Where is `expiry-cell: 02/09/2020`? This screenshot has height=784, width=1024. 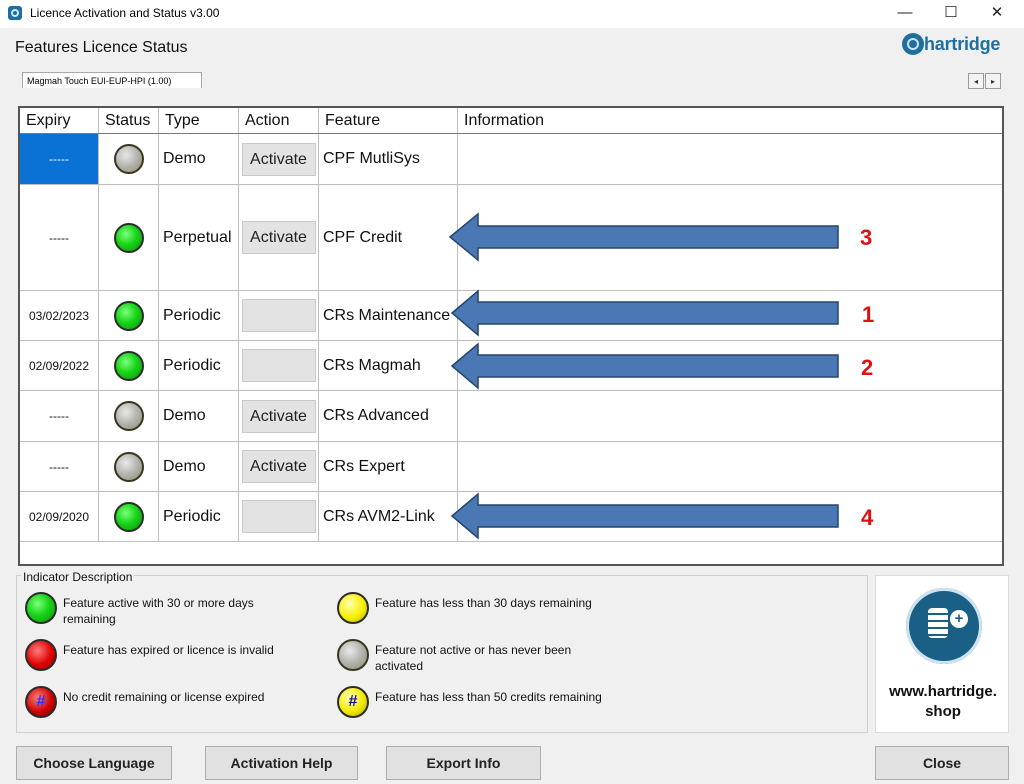
expiry-cell: 02/09/2020 is located at coordinates (59, 516).